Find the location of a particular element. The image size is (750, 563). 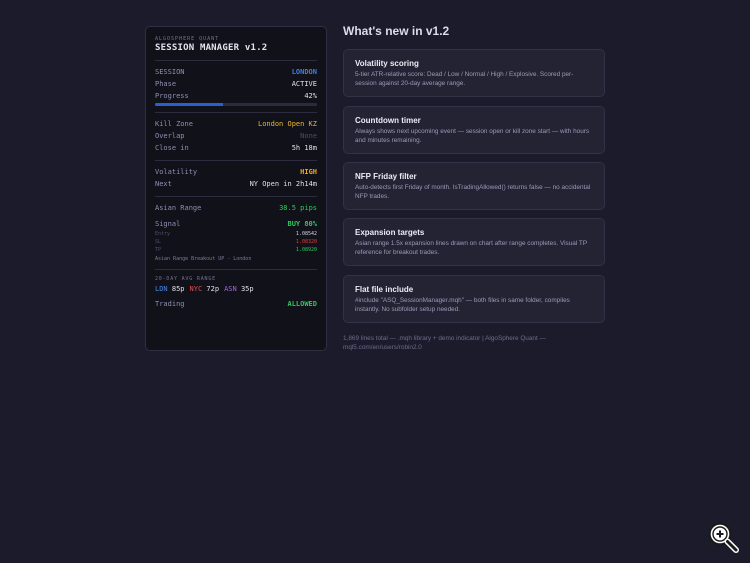

feature-title: Expansion targets is located at coordinates (390, 232).